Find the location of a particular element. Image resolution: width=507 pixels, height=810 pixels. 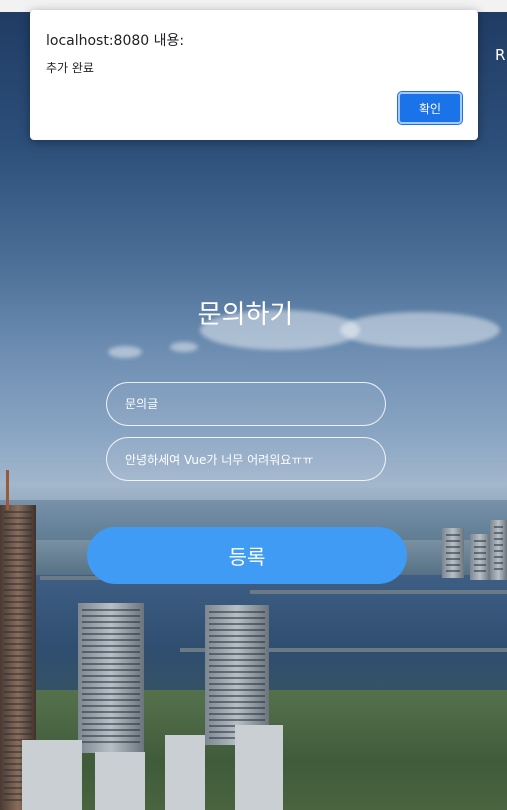

header-nav-text: R is located at coordinates (501, 55).